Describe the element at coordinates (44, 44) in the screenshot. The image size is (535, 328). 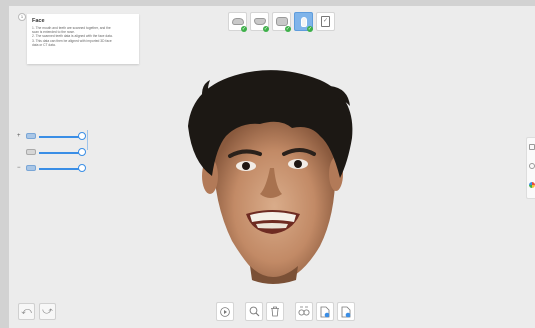
I see `info-line: data or CT data.` at that location.